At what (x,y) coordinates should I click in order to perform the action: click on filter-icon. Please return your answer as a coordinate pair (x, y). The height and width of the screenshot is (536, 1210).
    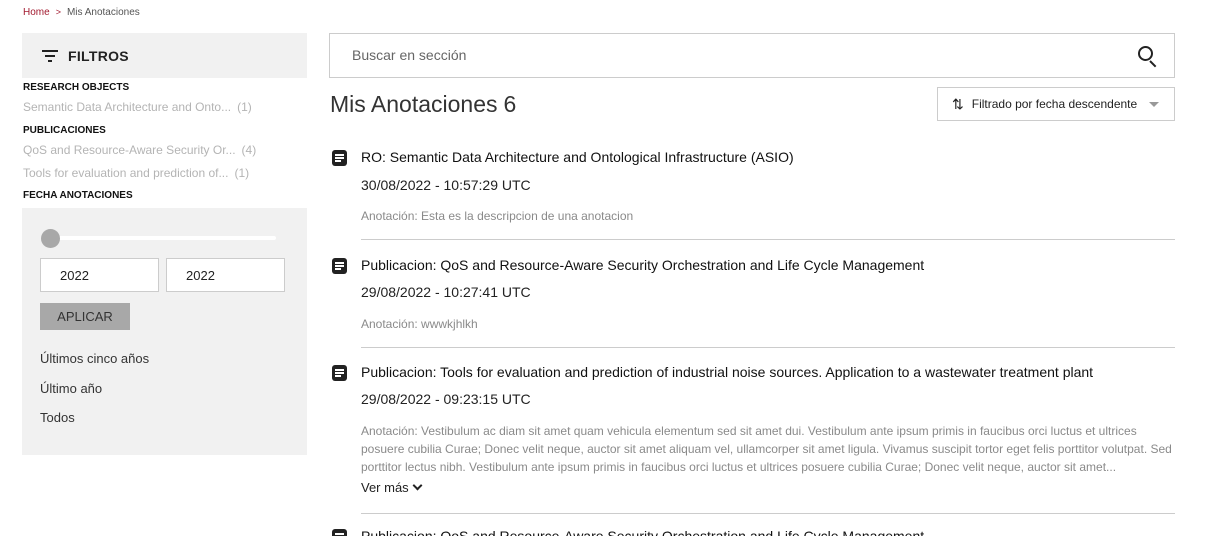
    Looking at the image, I should click on (50, 55).